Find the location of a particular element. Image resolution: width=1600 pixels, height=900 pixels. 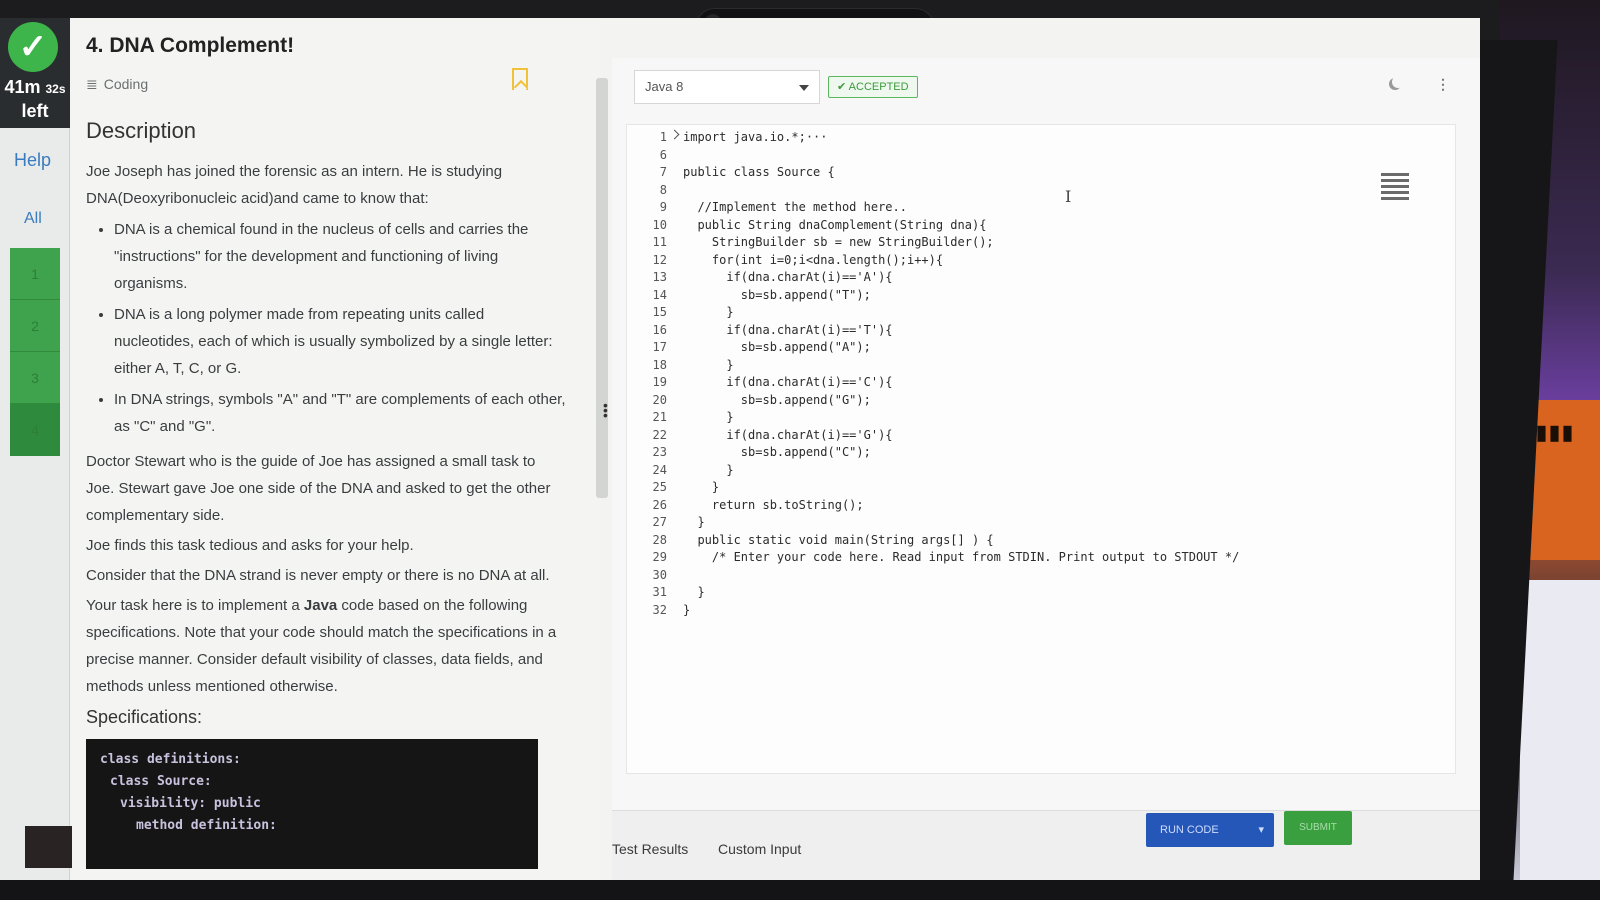

task-text: Your task here is to implement a is located at coordinates (195, 605).